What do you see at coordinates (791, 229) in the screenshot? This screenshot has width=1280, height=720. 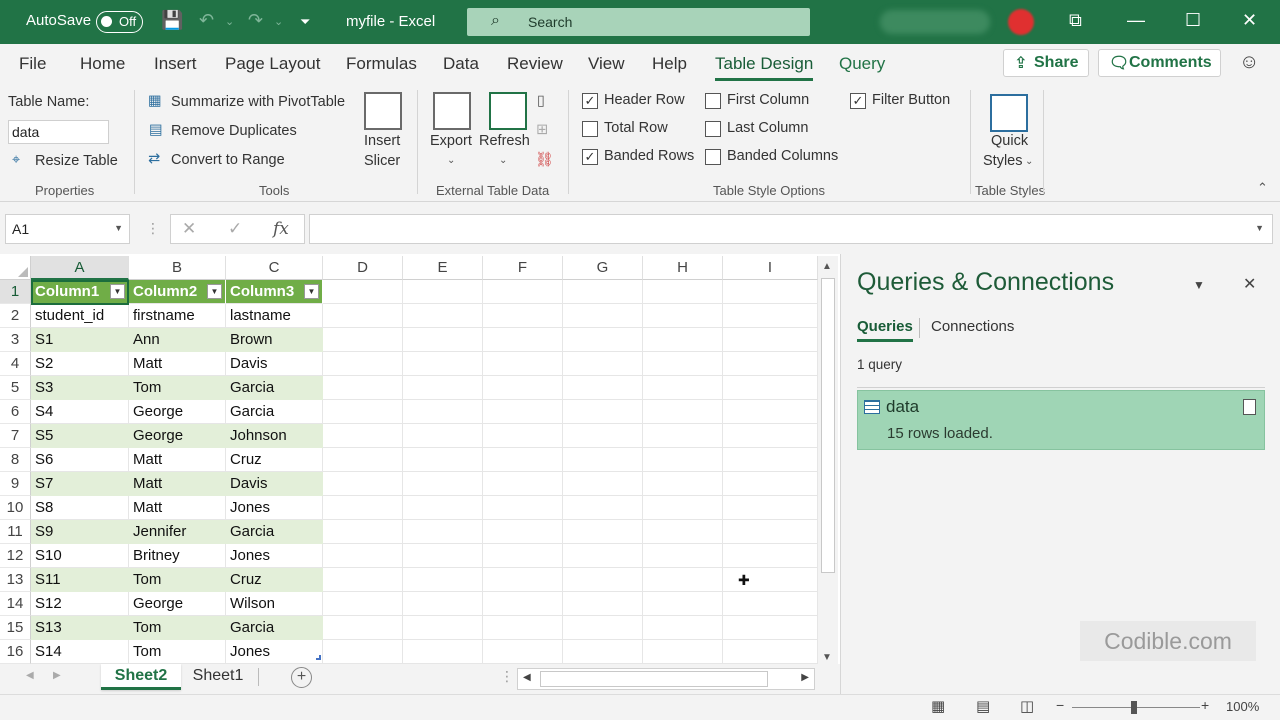 I see `formula-input: ▼` at bounding box center [791, 229].